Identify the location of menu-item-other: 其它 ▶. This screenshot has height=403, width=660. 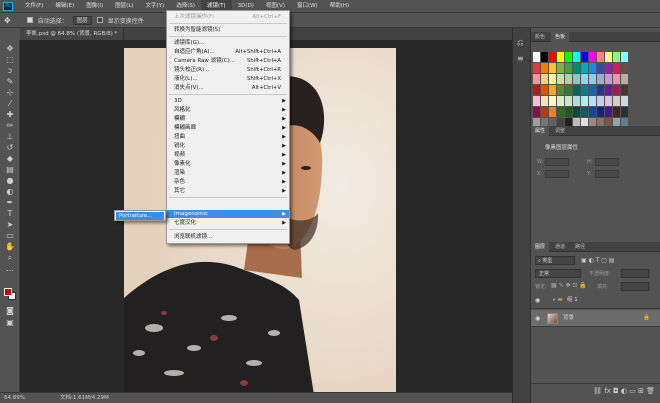
(228, 191).